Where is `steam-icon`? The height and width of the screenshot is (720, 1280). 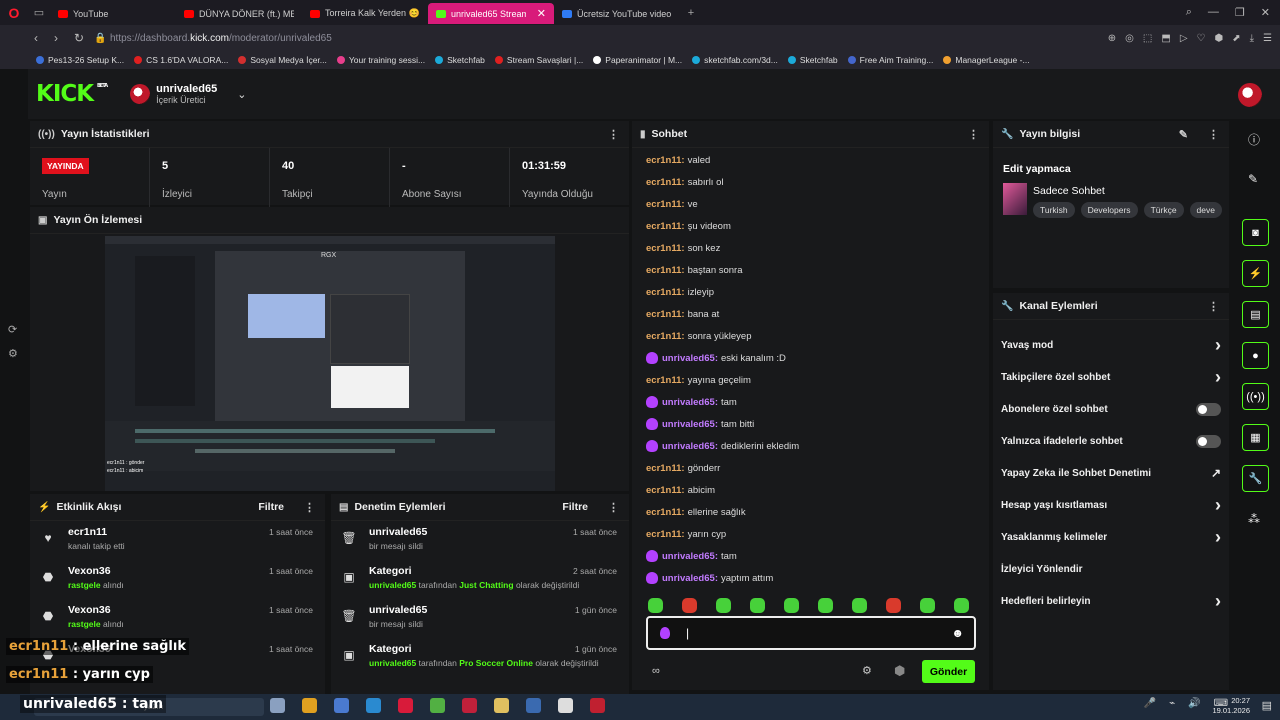
steam-icon is located at coordinates (533, 705).